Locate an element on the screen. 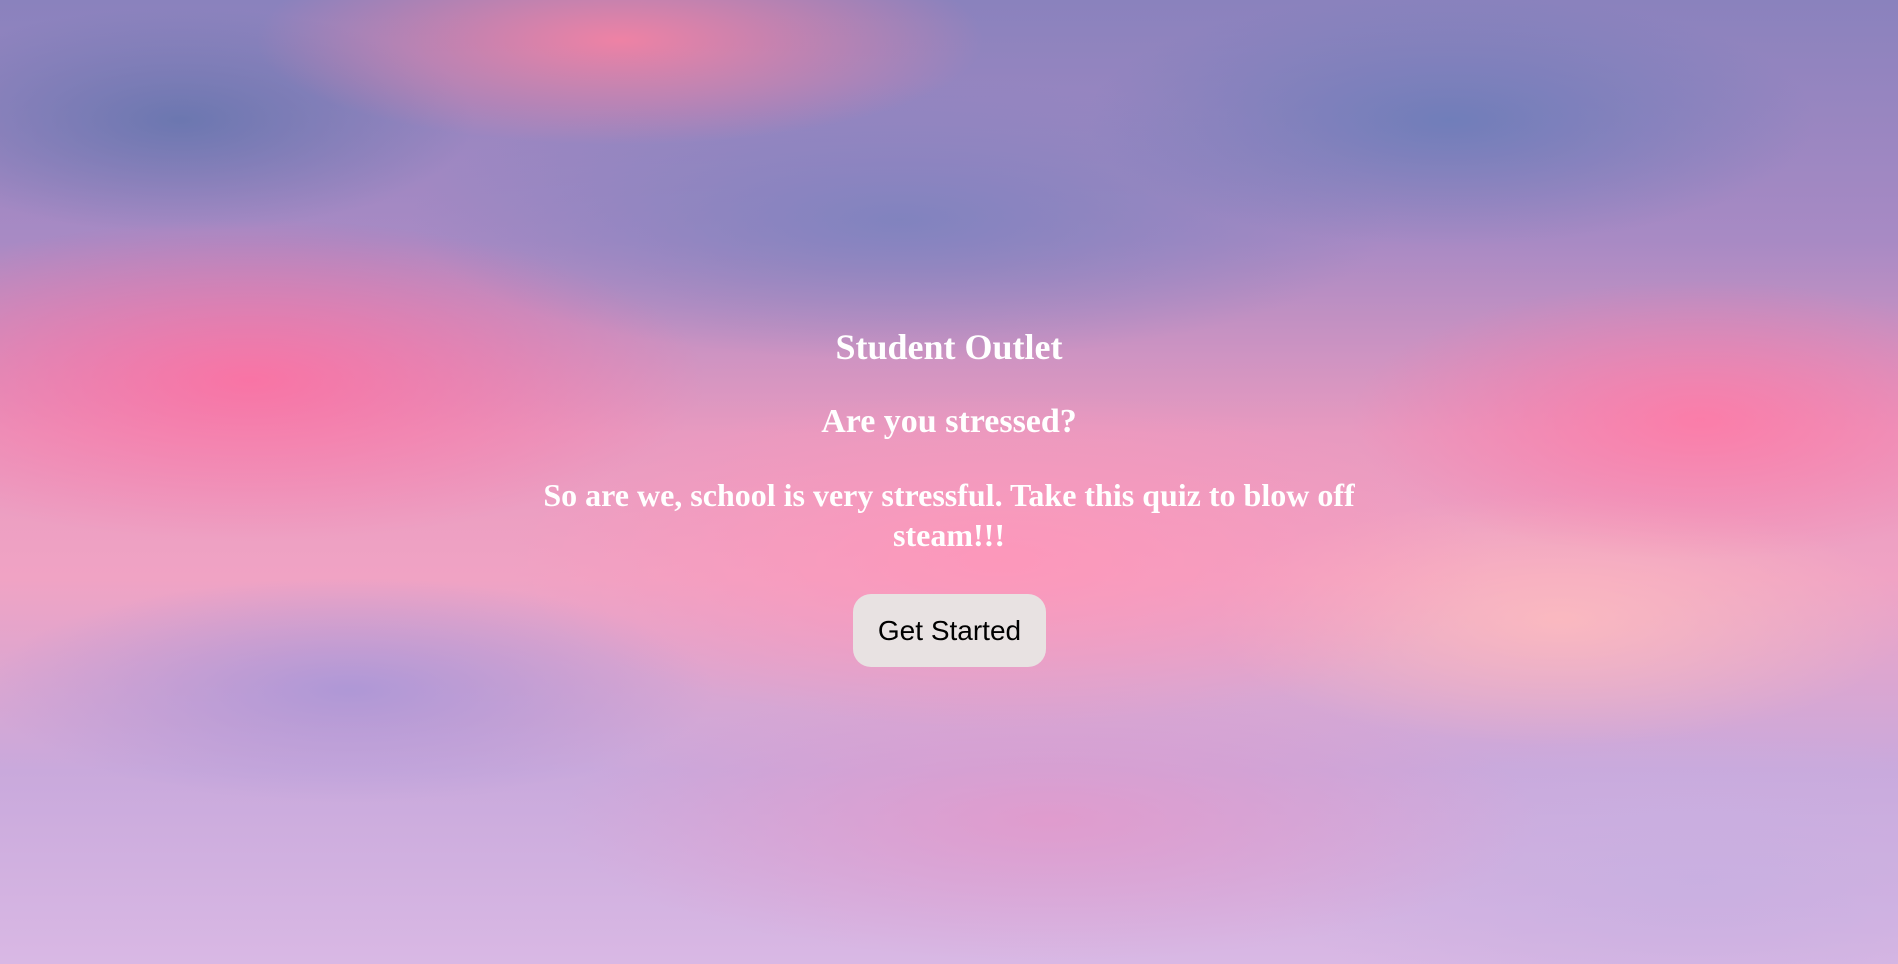 Image resolution: width=1898 pixels, height=964 pixels. page-title: Student Outlet is located at coordinates (949, 347).